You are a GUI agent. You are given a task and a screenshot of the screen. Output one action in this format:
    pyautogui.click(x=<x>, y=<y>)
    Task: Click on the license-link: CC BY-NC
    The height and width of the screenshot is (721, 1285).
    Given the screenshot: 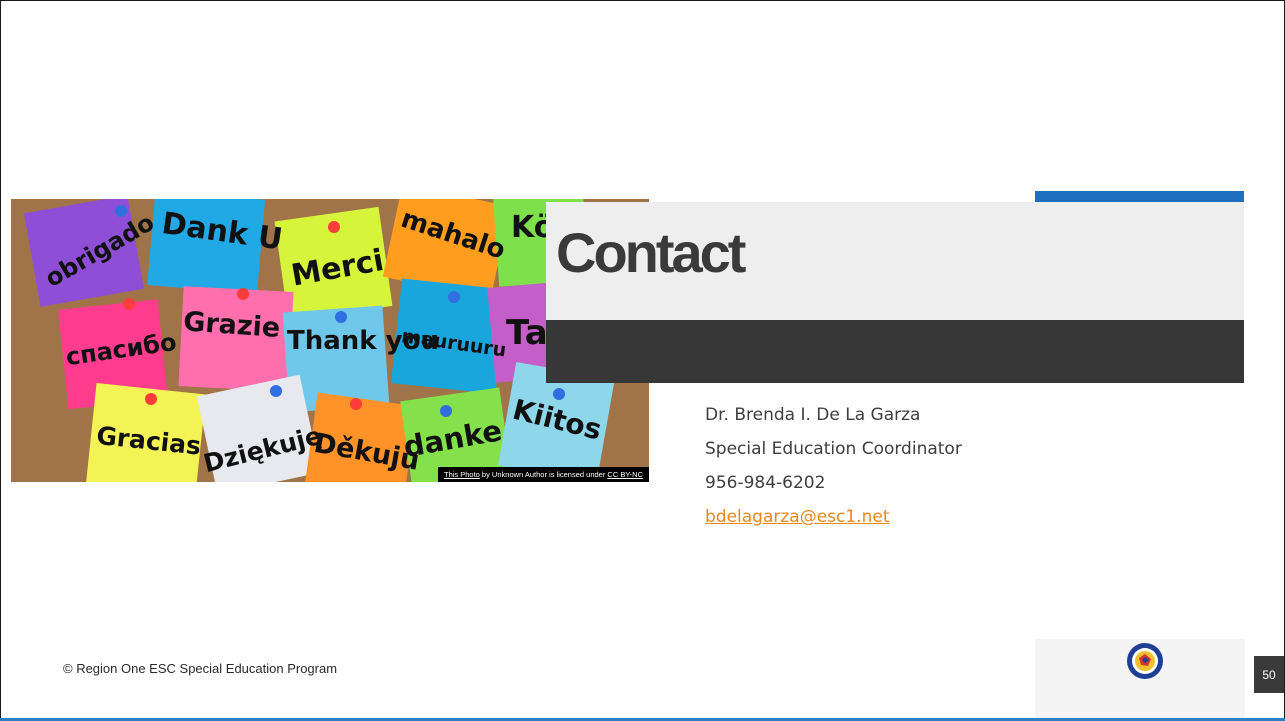 What is the action you would take?
    pyautogui.click(x=625, y=474)
    